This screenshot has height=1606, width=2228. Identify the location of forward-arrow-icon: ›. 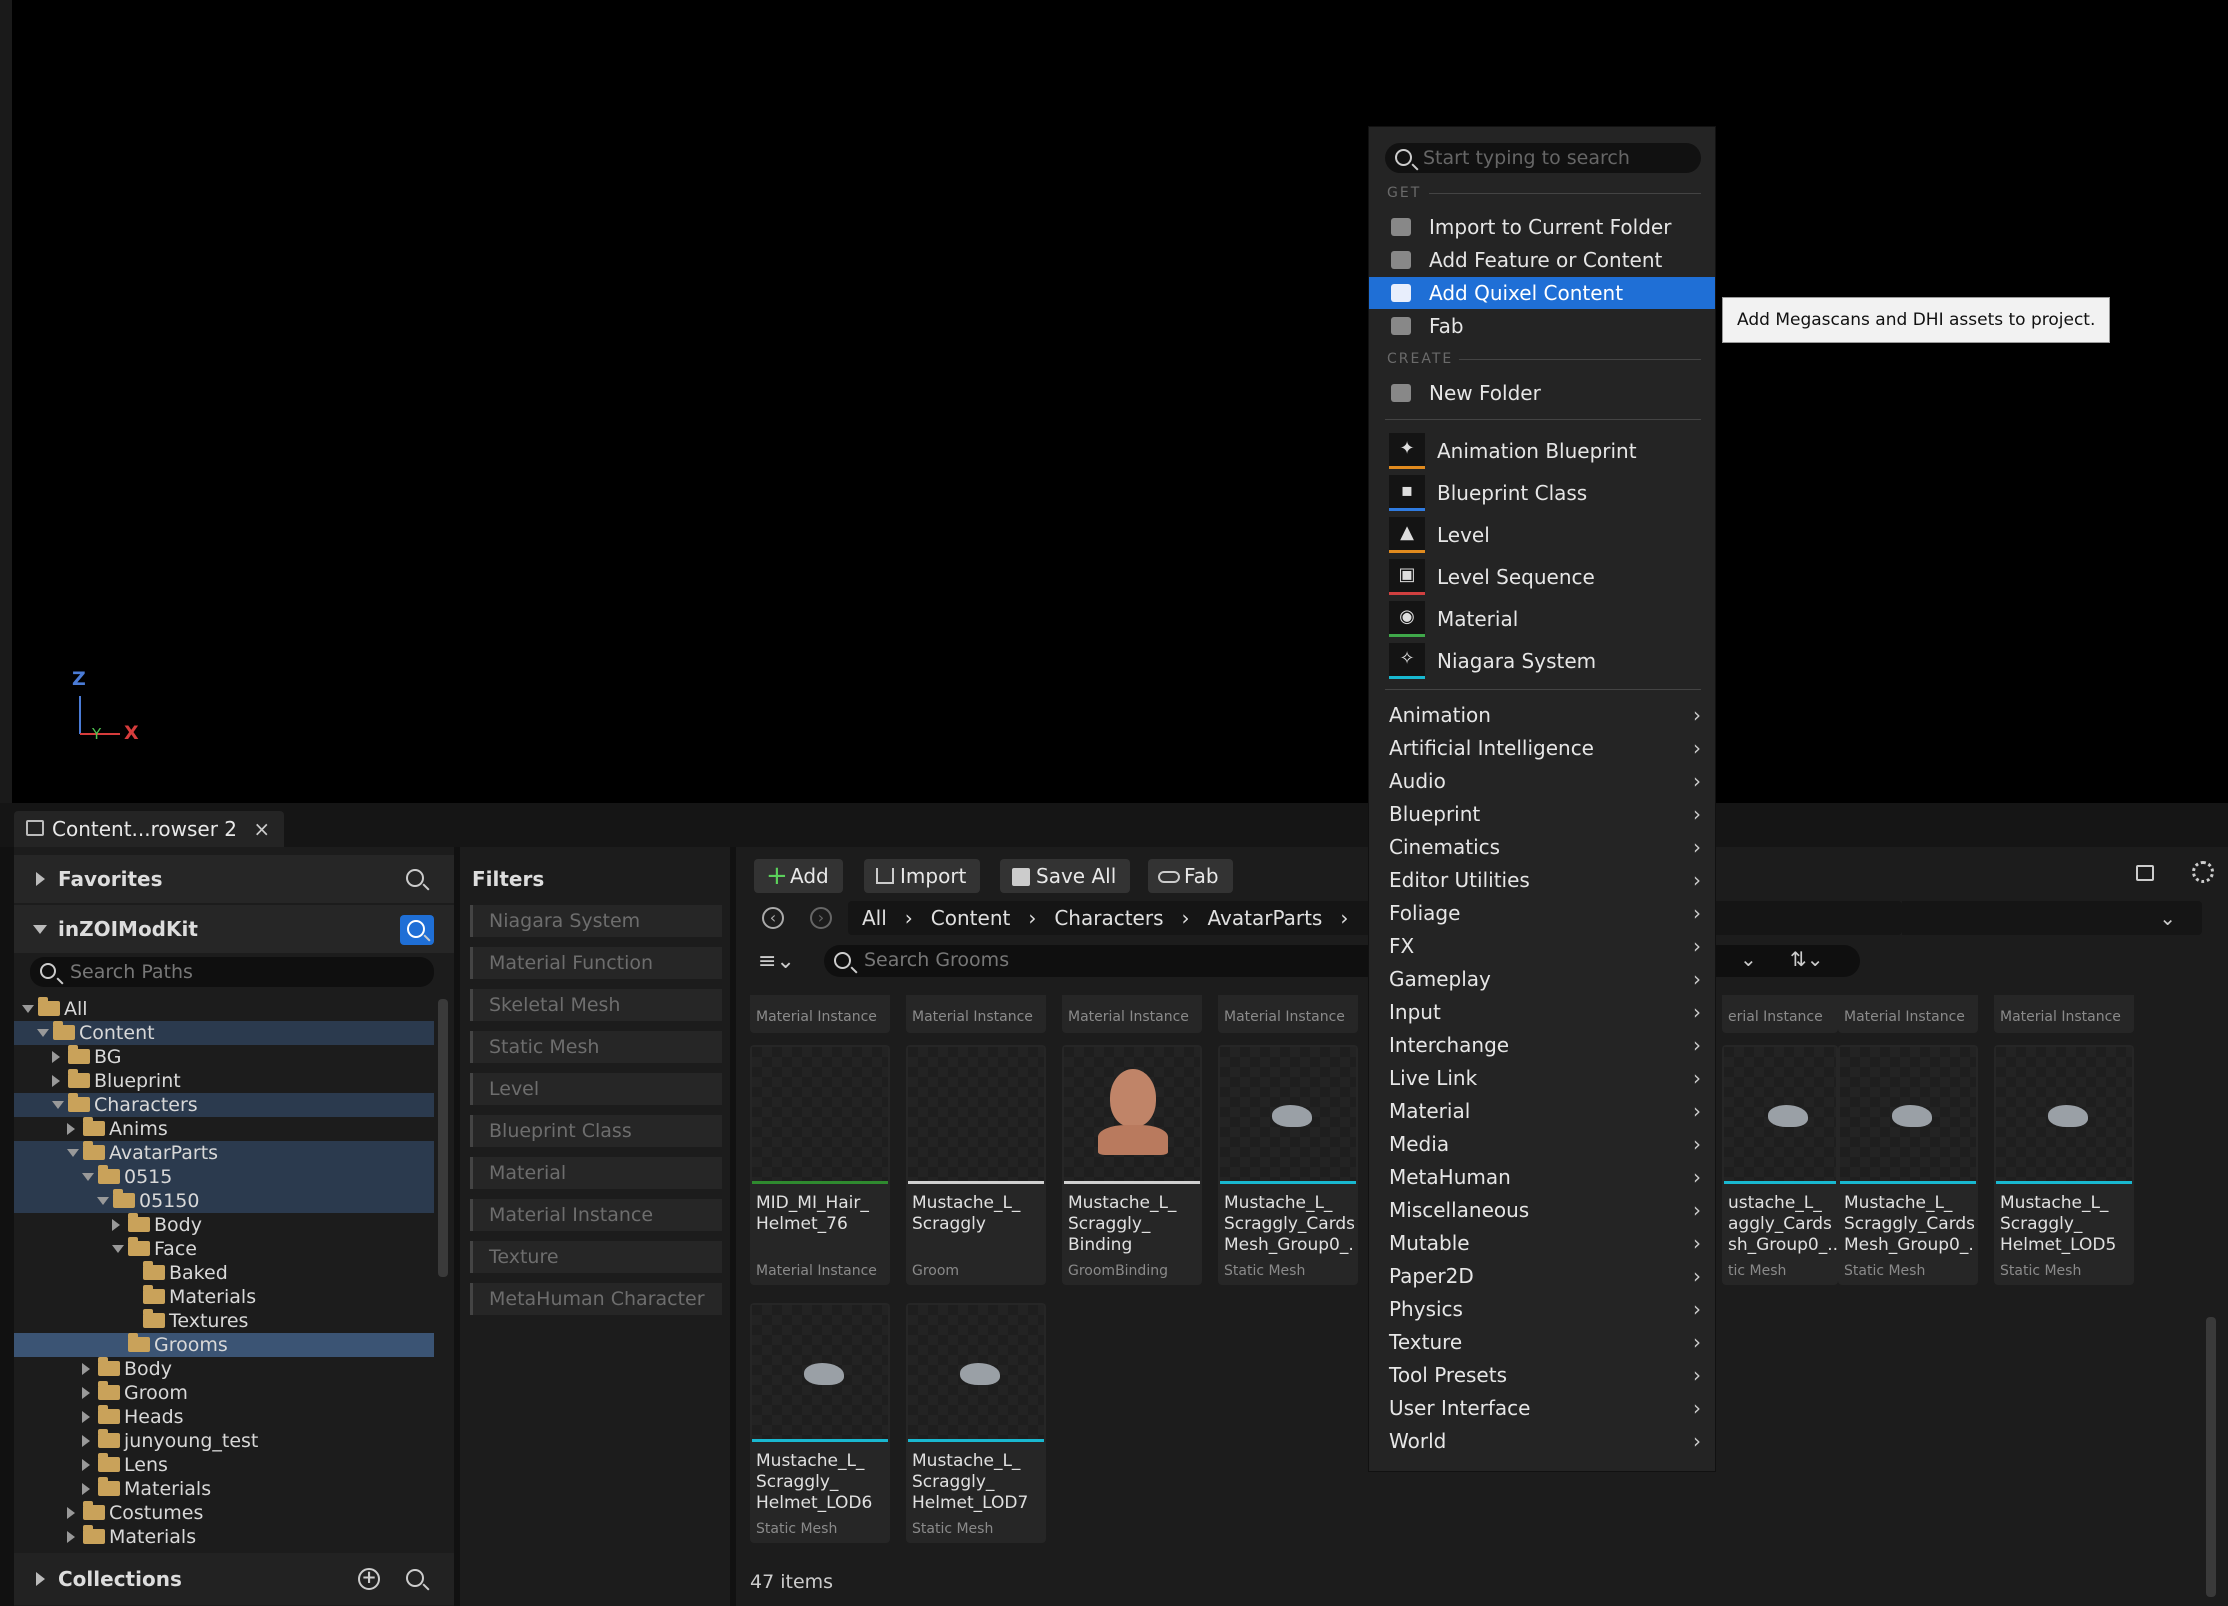
(821, 918).